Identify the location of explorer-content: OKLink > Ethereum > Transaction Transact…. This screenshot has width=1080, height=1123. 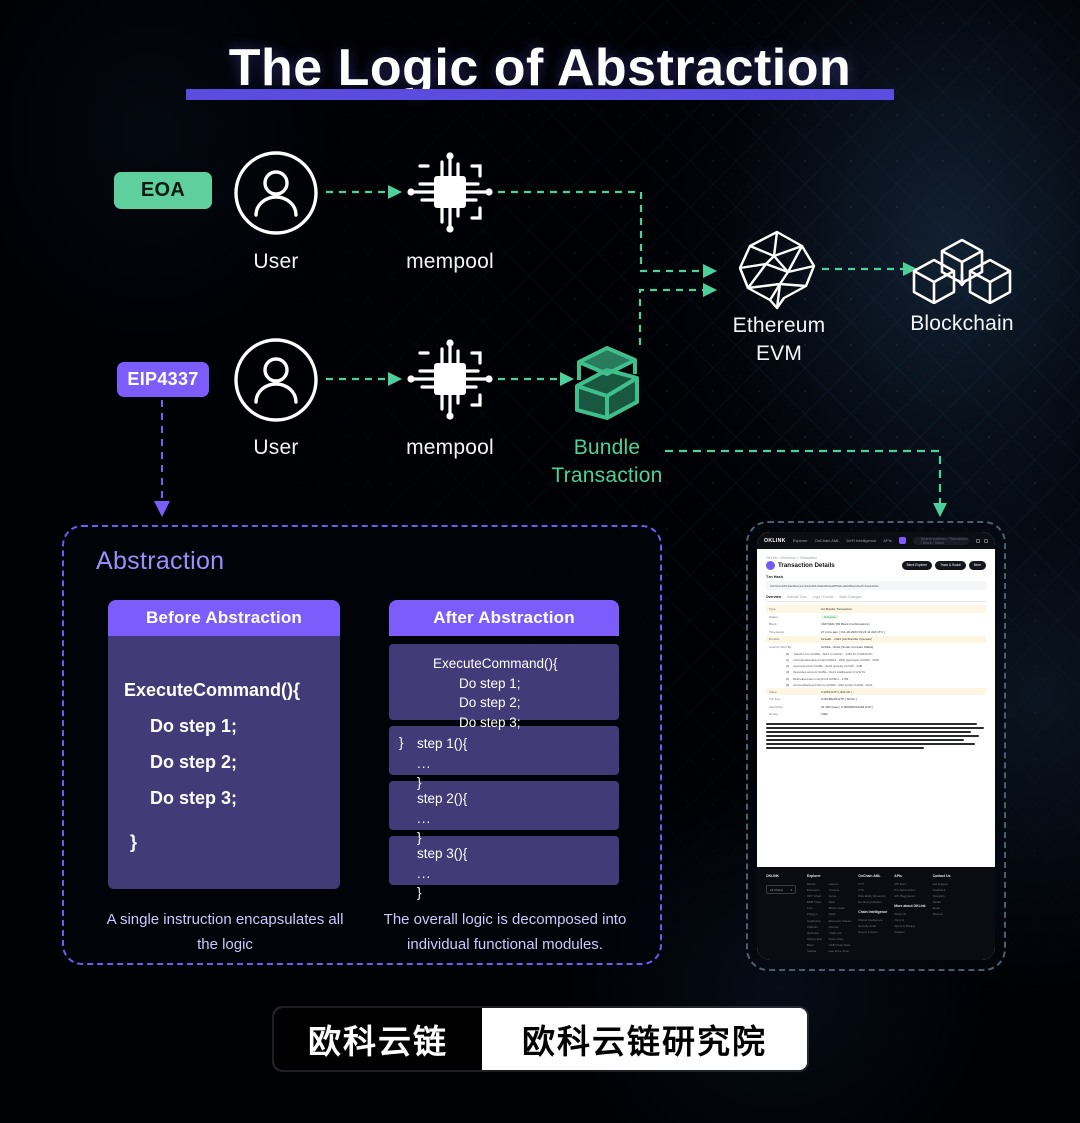
(876, 708).